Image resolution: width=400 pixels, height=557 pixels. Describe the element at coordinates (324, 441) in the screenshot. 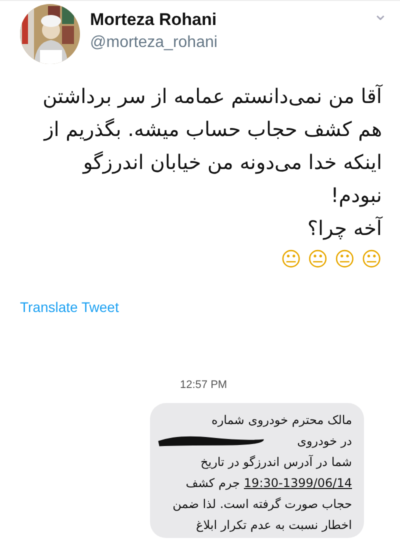

I see `message-text: در خودروی` at that location.